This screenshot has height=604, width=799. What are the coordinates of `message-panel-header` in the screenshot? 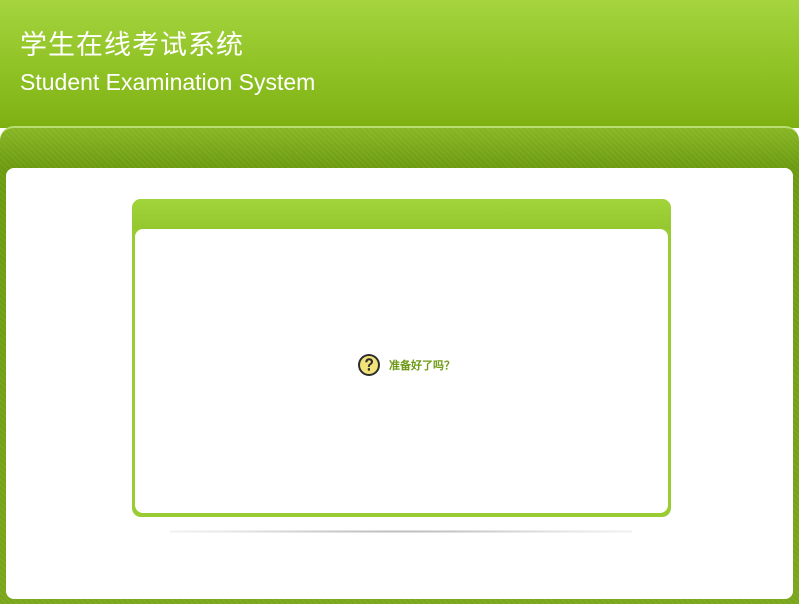 It's located at (401, 214).